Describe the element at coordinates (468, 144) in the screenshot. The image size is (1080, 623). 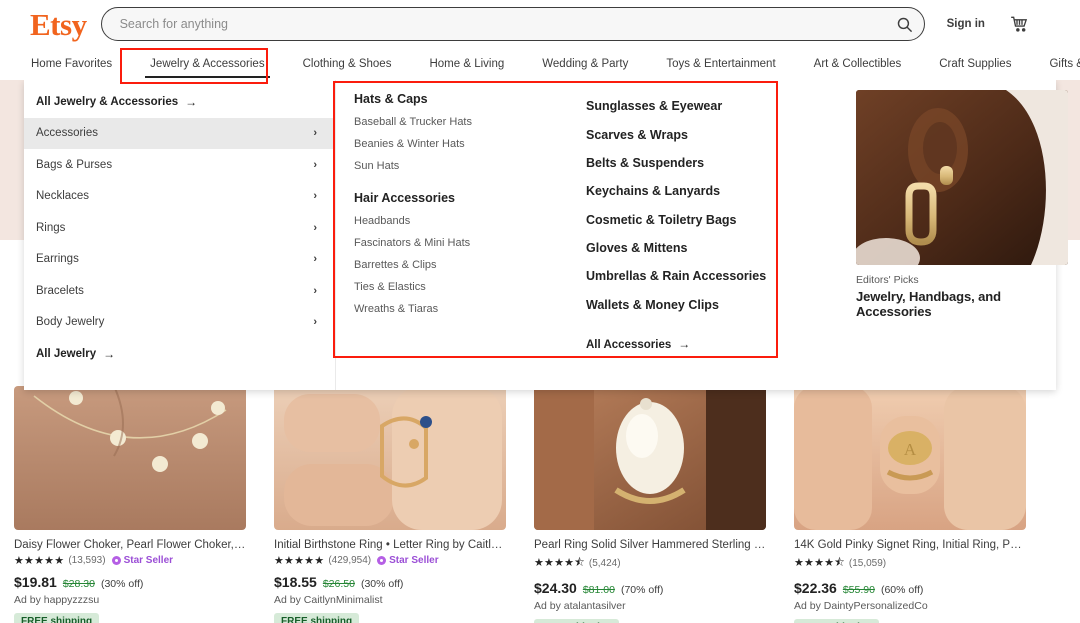
I see `mega-link-beanies-winter-hats: Beanies & Winter Hats` at that location.